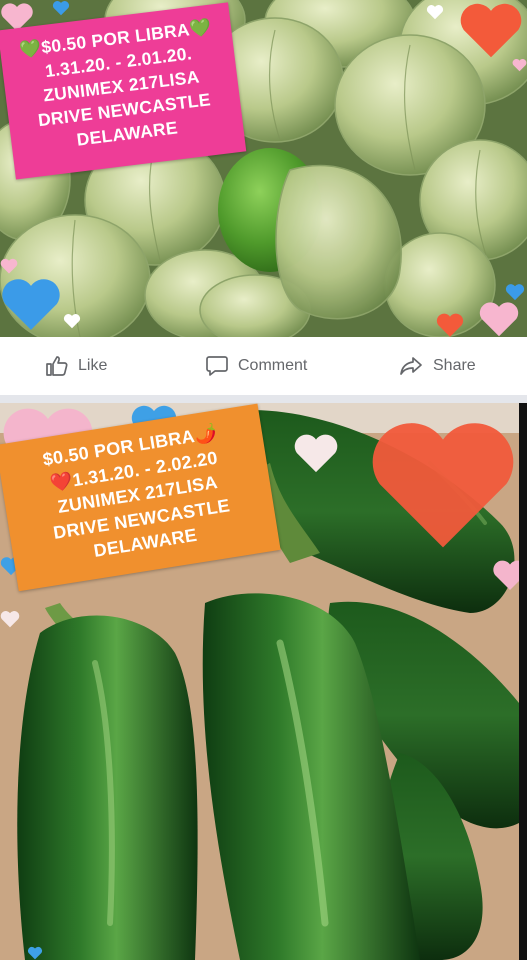  I want to click on post-divider, so click(263, 399).